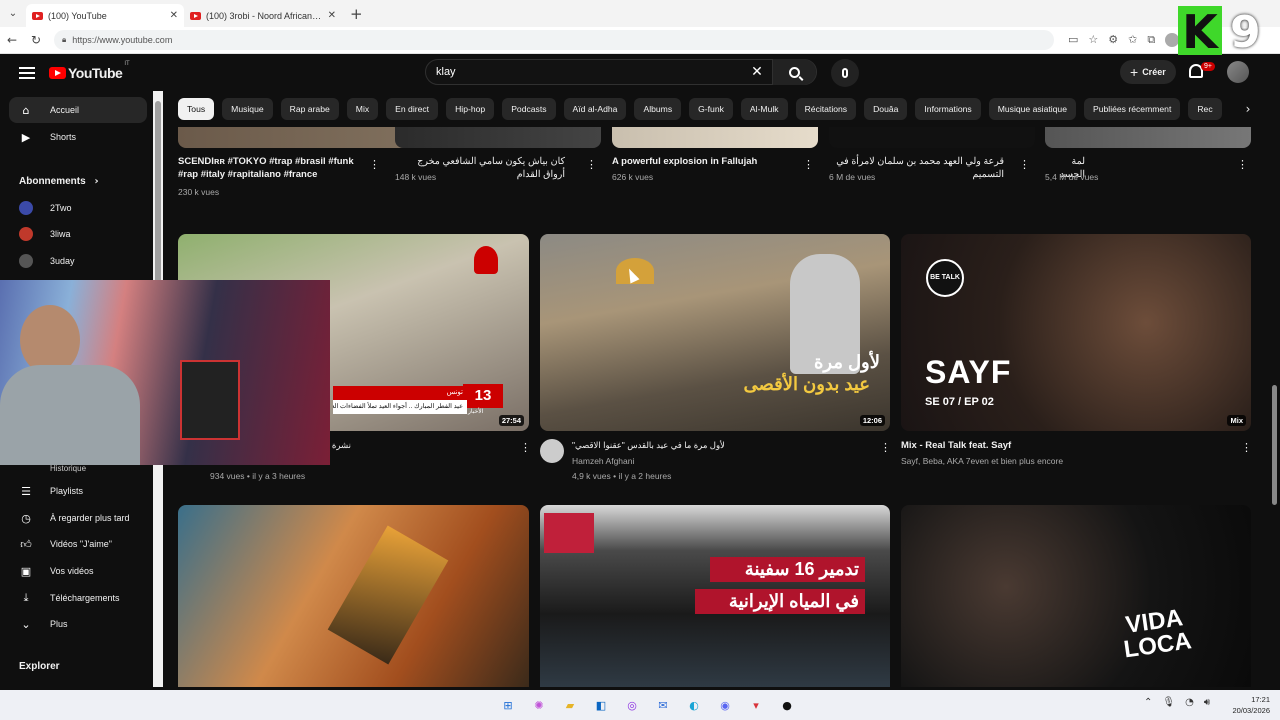  I want to click on extensions-icon: ⚙, so click(1113, 40).